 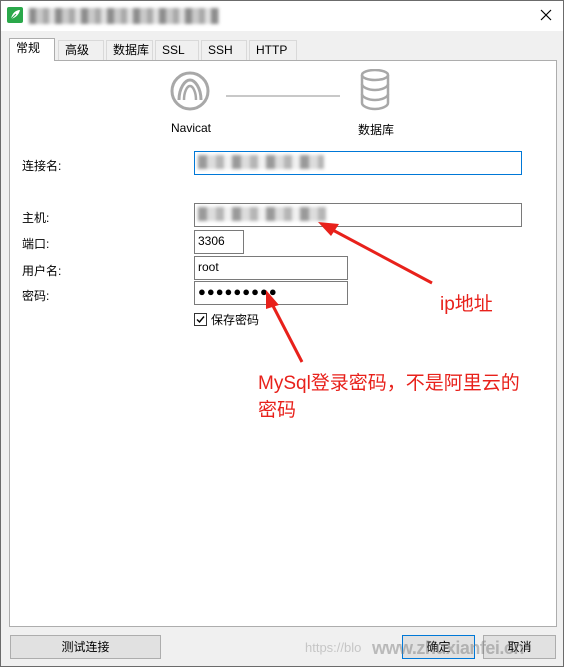 What do you see at coordinates (36, 218) in the screenshot?
I see `host-label: 主机:` at bounding box center [36, 218].